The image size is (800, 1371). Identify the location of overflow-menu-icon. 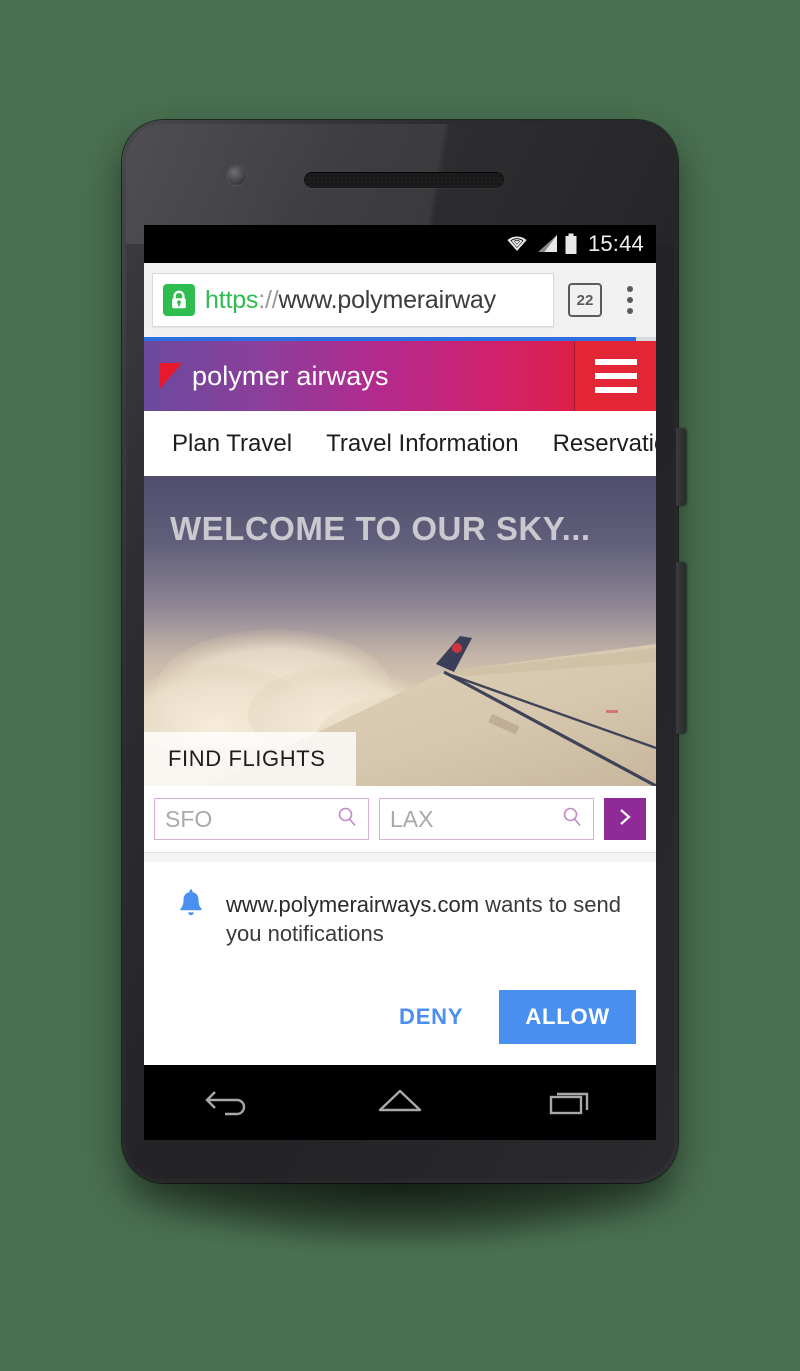
(630, 300).